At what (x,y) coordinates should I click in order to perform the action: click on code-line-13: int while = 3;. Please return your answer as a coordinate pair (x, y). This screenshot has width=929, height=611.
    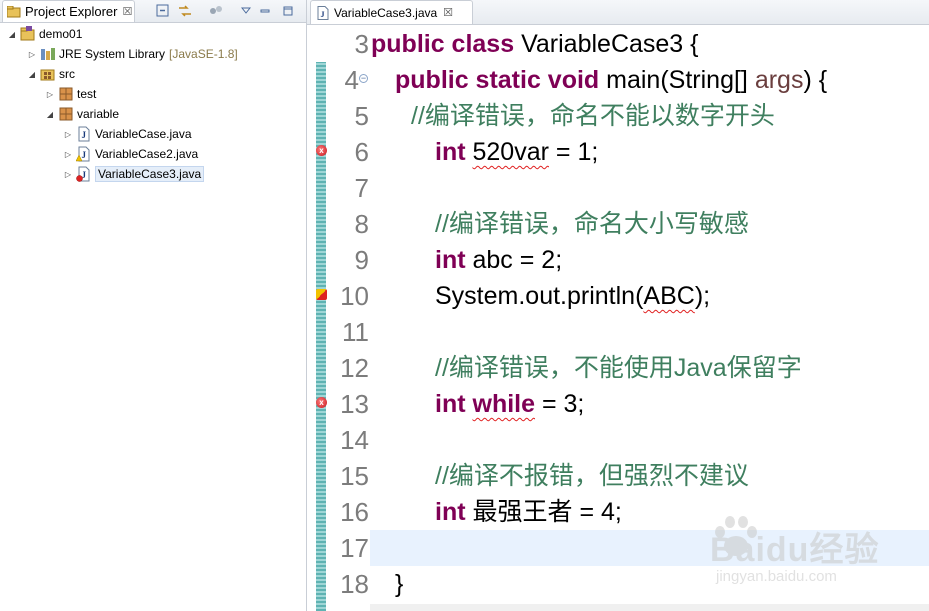
    Looking at the image, I should click on (509, 404).